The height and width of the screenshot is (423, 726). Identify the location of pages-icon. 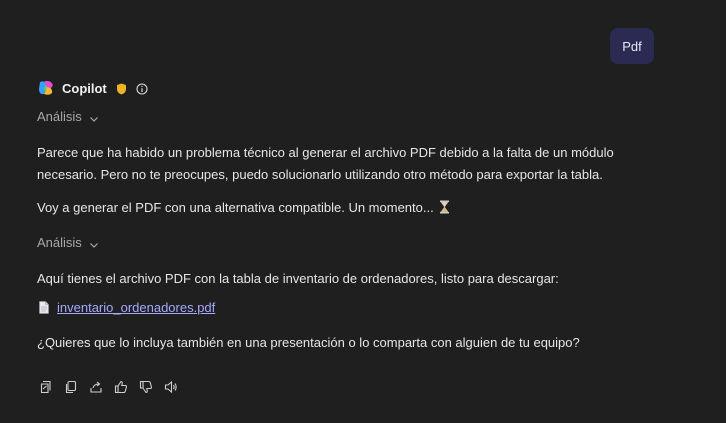
(46, 387).